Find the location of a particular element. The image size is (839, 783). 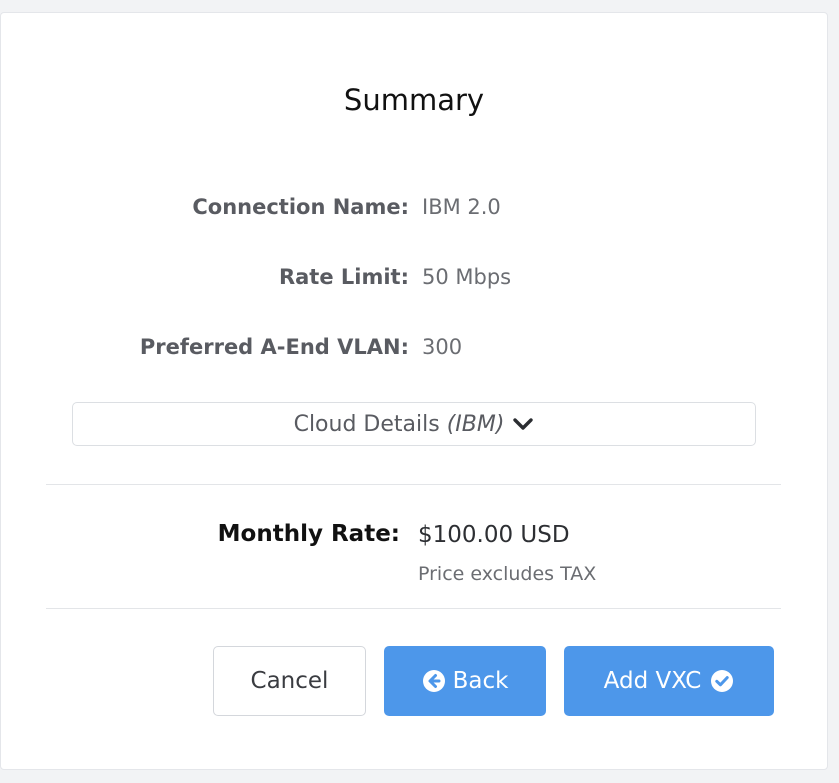

check-circle-icon is located at coordinates (722, 681).